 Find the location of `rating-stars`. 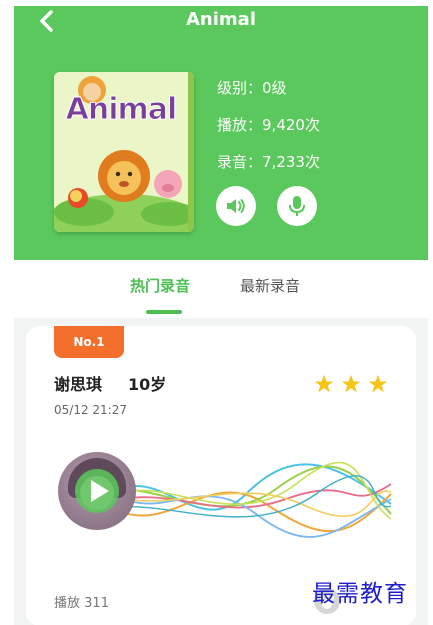

rating-stars is located at coordinates (350, 386).